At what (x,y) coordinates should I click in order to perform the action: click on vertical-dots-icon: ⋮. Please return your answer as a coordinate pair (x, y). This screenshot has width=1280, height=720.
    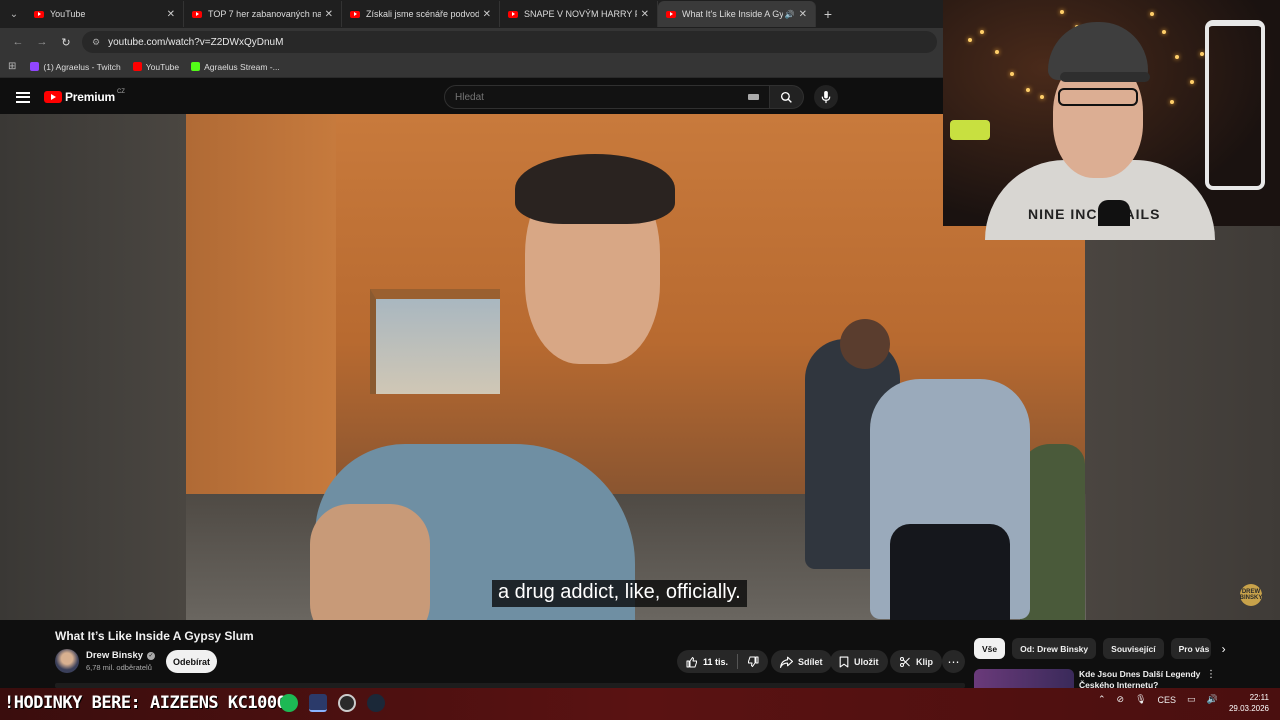
    Looking at the image, I should click on (1211, 674).